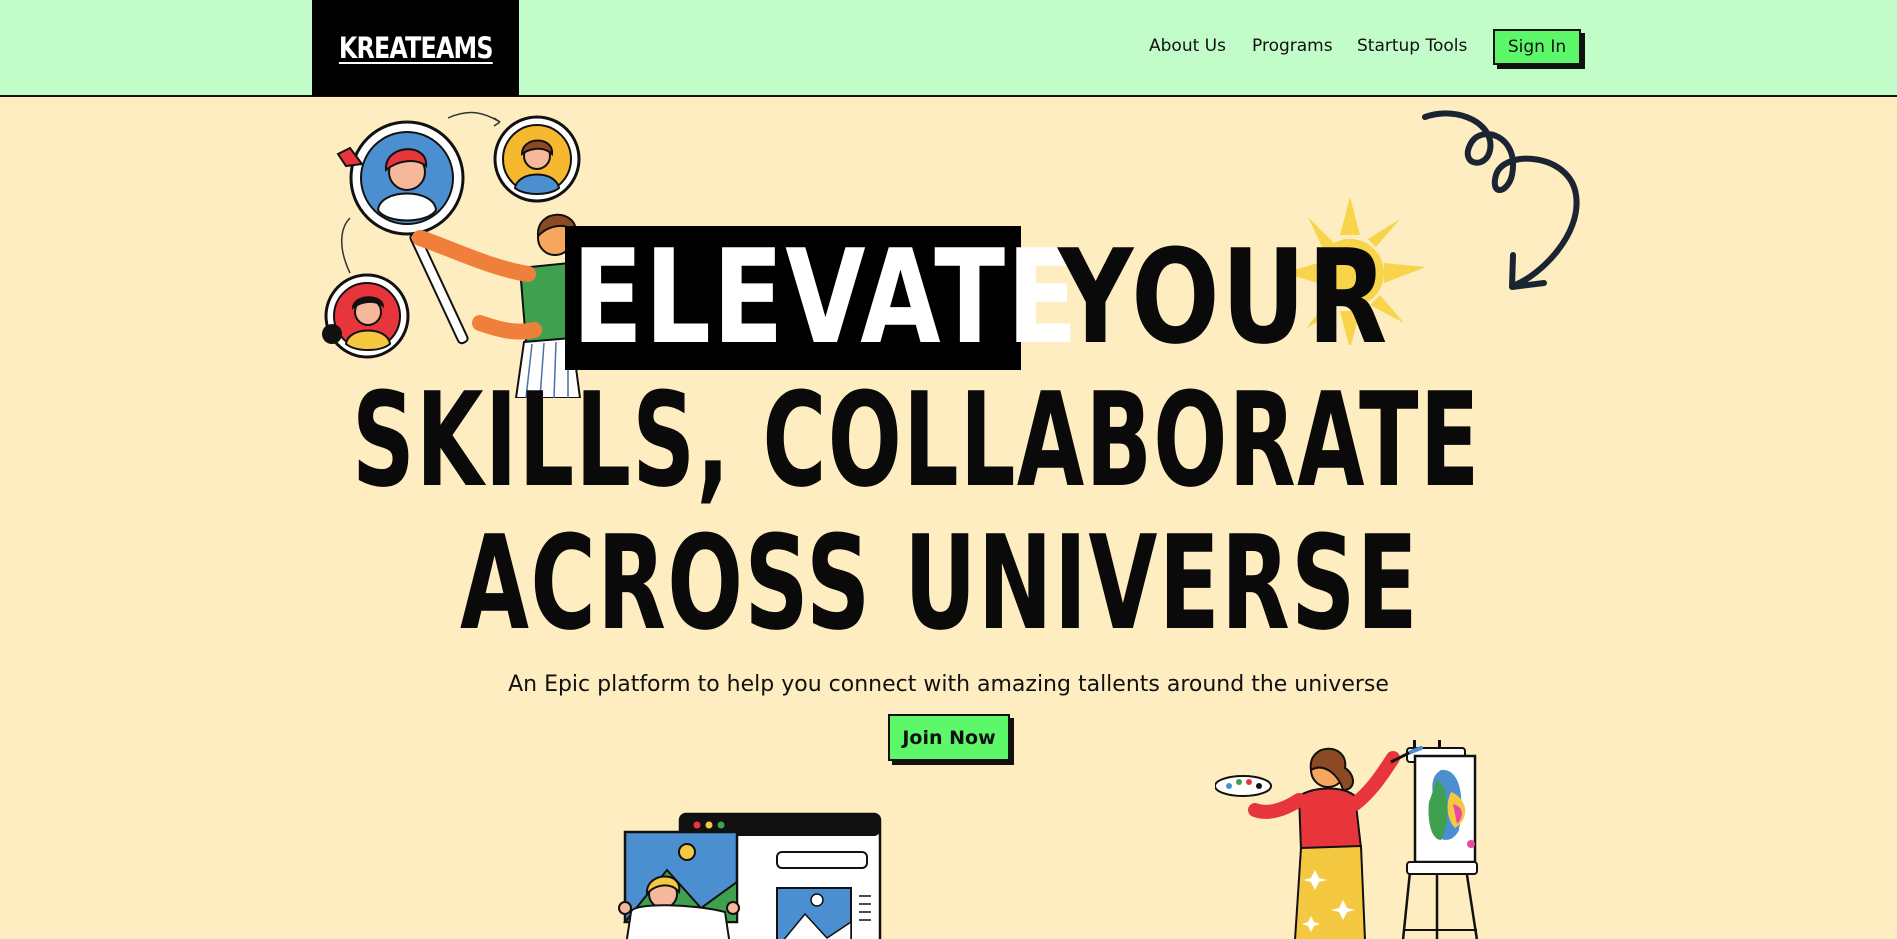 This screenshot has width=1897, height=939. I want to click on nav-programs: Programs, so click(1292, 46).